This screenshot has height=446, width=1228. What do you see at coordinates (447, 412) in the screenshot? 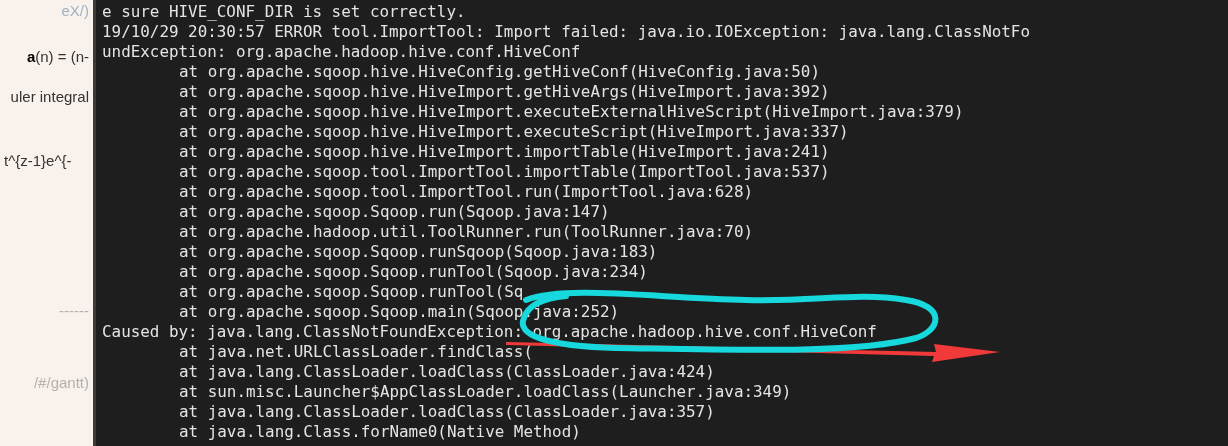
I see `stack-frame-line: at java.lang.ClassLoader.loadClass(ClassLoader.java:357)` at bounding box center [447, 412].